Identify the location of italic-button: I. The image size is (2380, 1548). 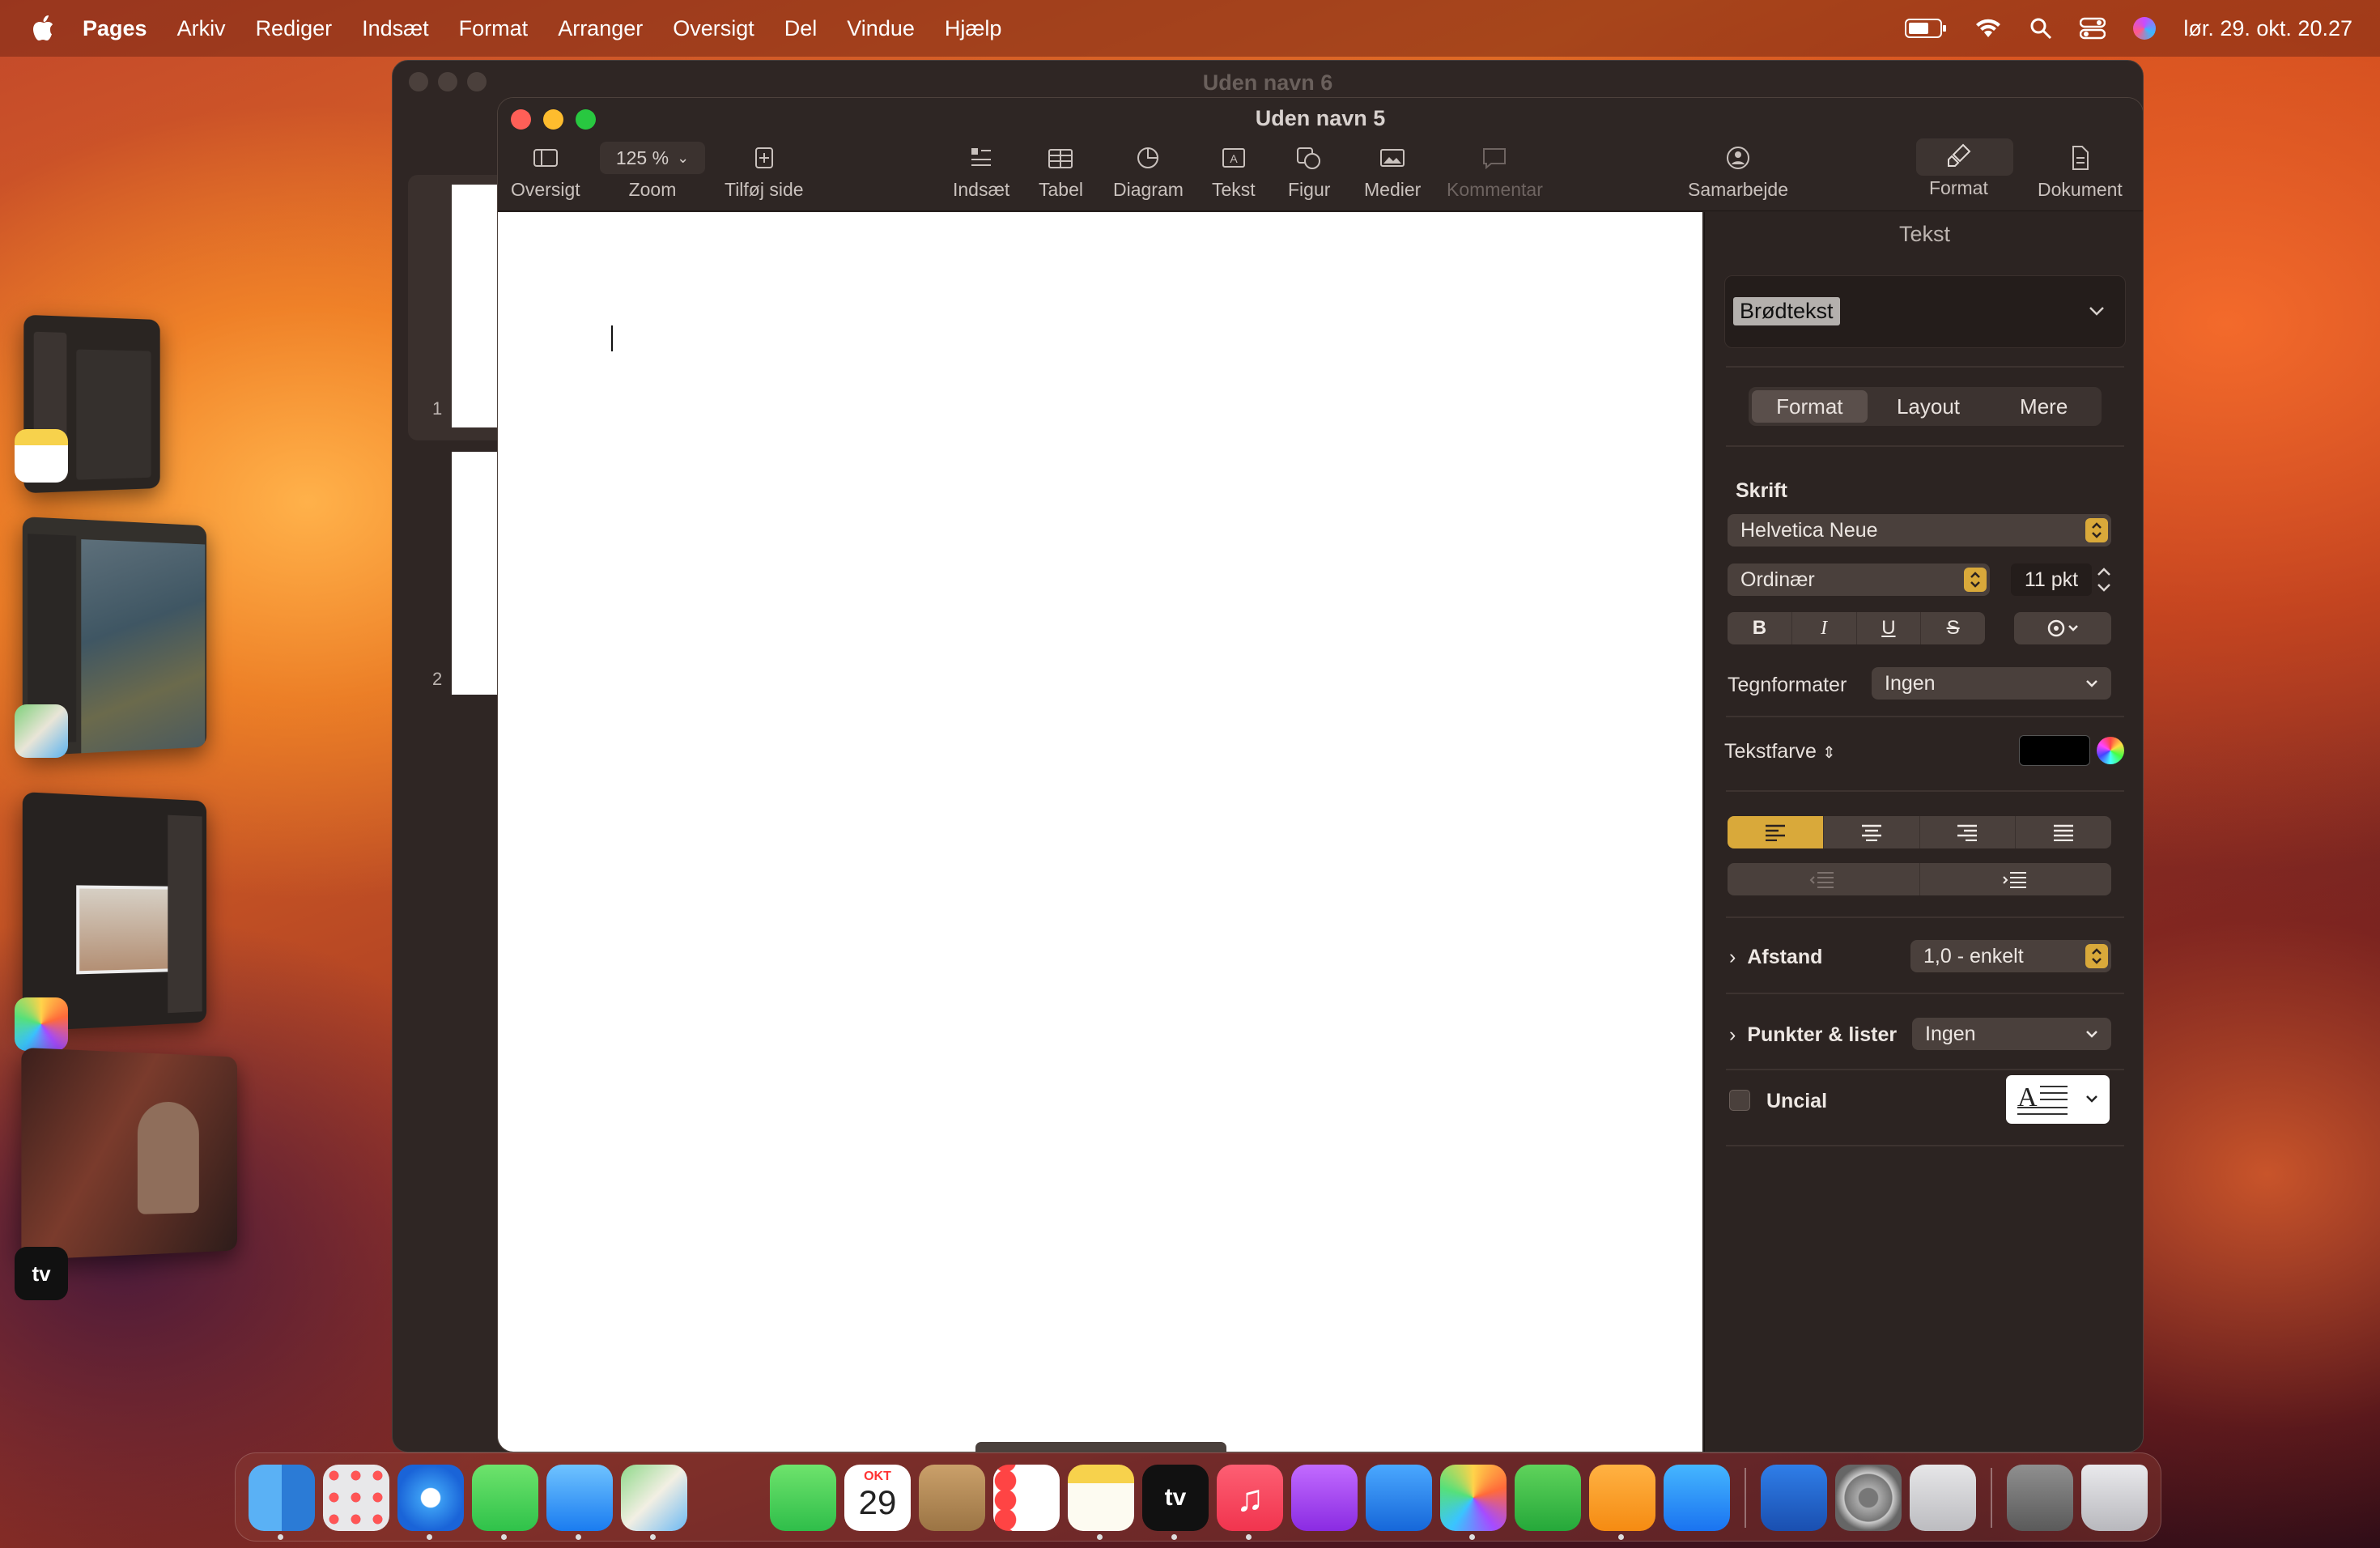
(1825, 628).